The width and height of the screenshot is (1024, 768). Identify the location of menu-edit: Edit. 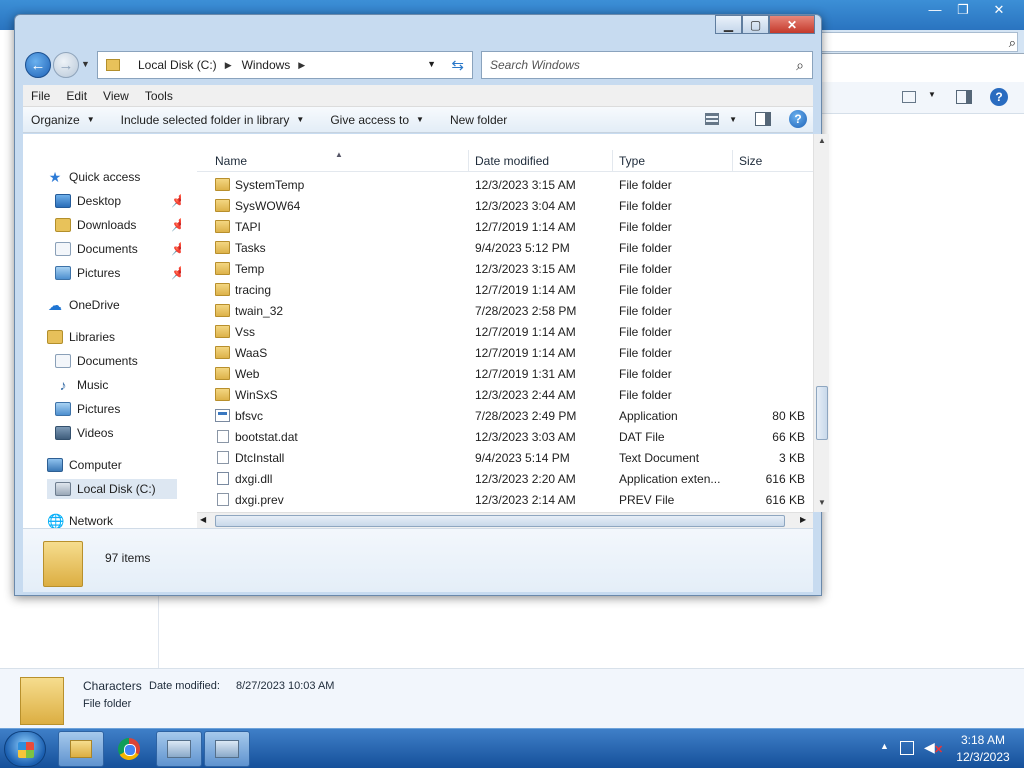
(76, 96).